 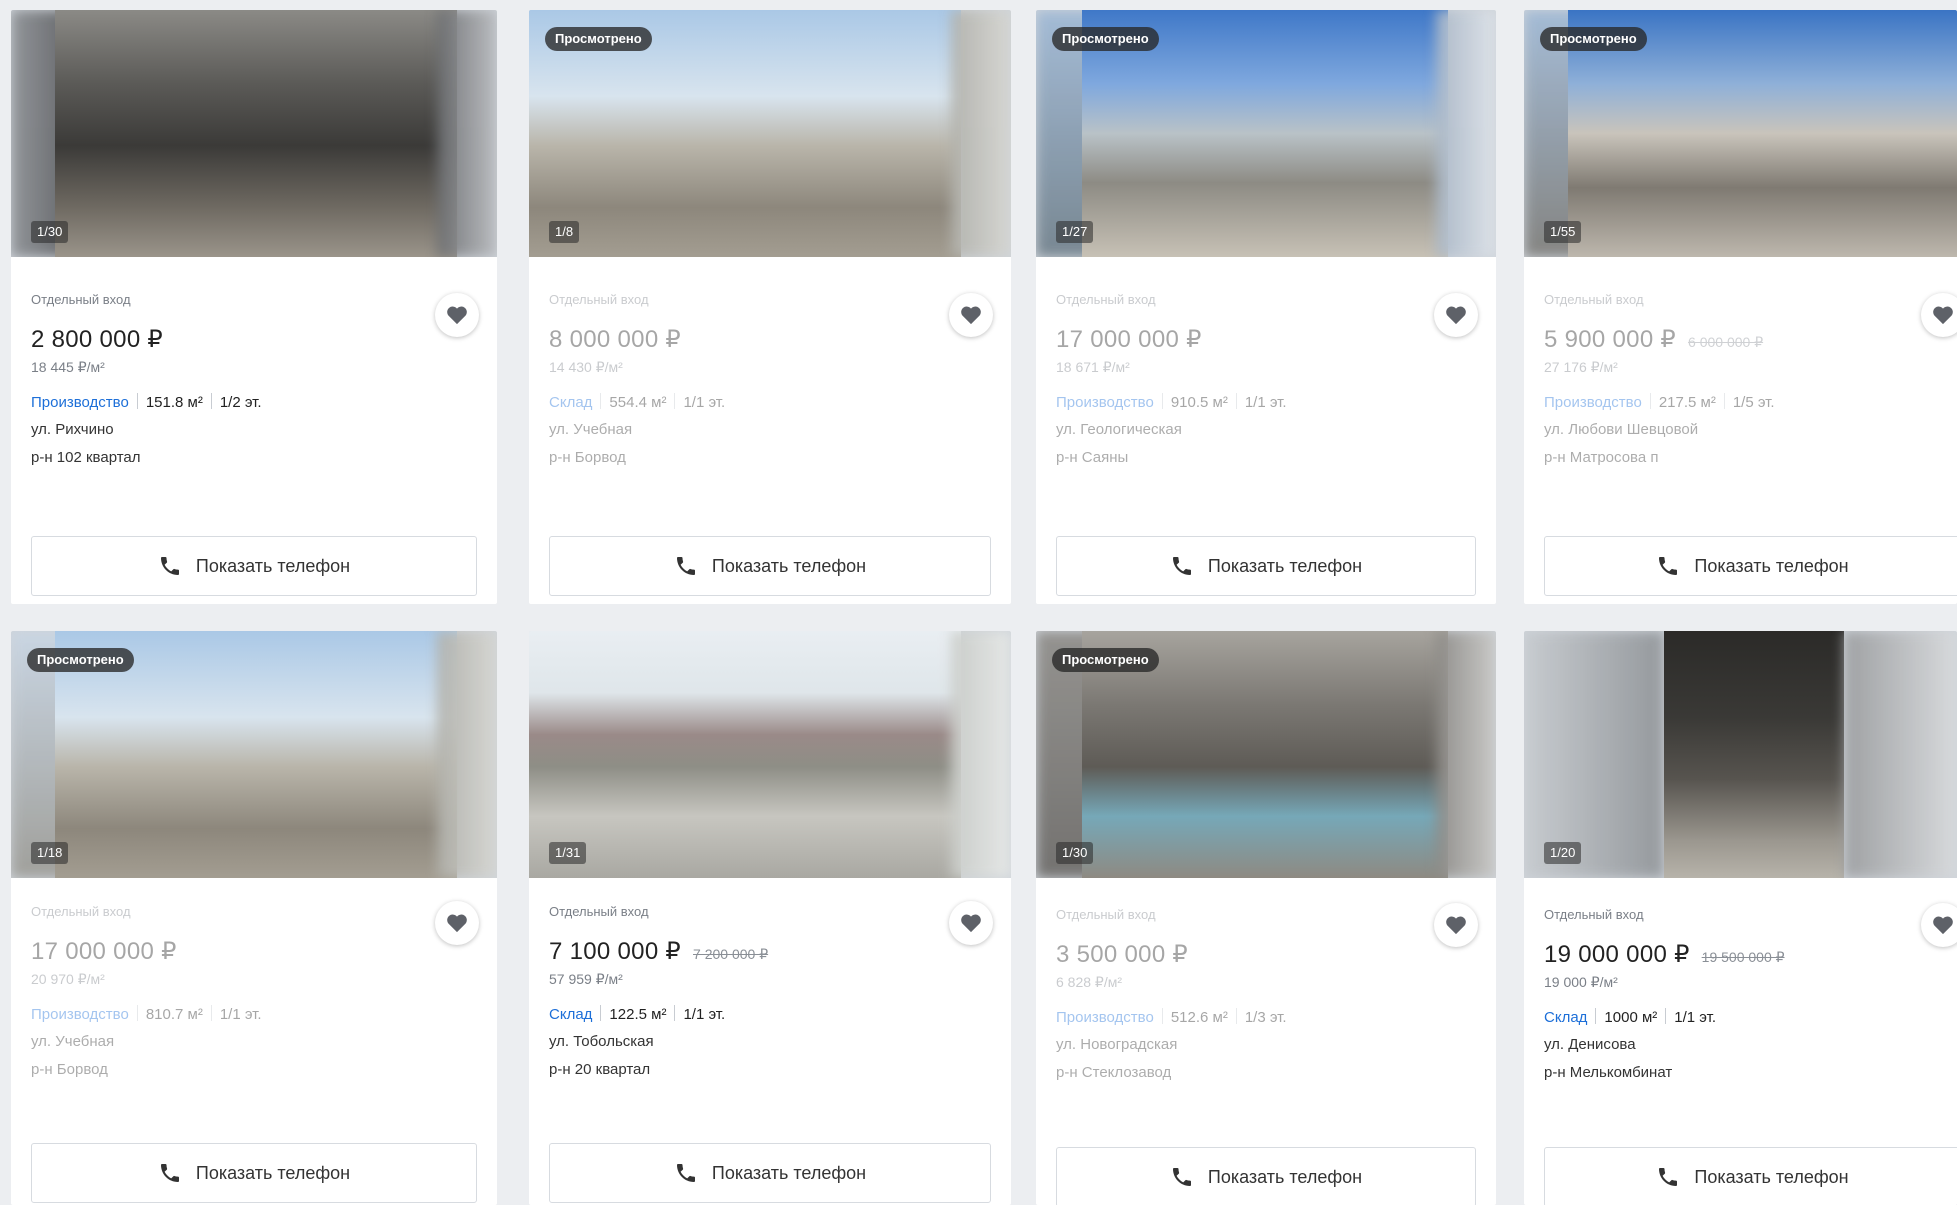 What do you see at coordinates (1740, 754) in the screenshot?
I see `listing-photo: 1/20` at bounding box center [1740, 754].